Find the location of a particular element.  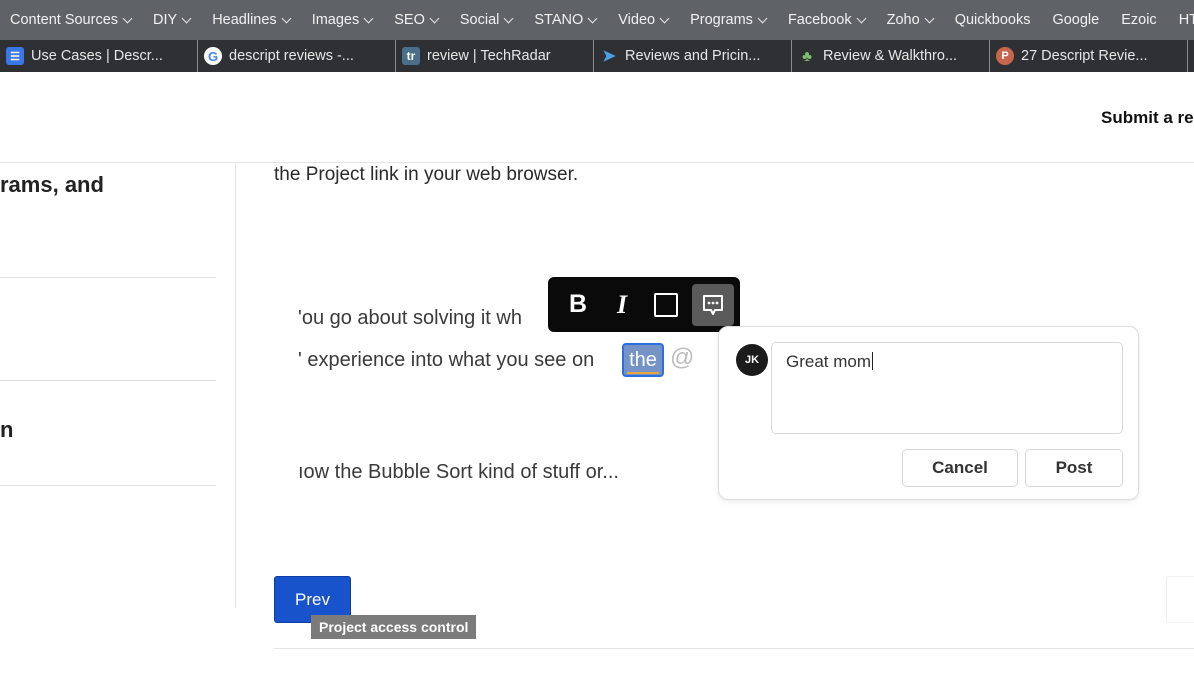

tree-icon: ♣ is located at coordinates (807, 56).